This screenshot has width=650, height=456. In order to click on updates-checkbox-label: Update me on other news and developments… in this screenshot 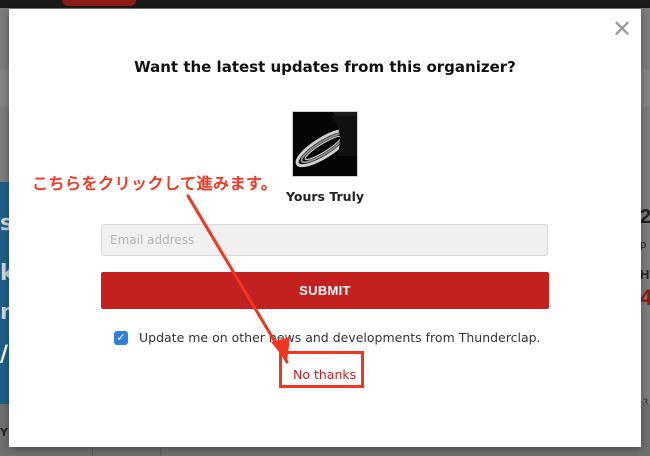, I will do `click(340, 337)`.